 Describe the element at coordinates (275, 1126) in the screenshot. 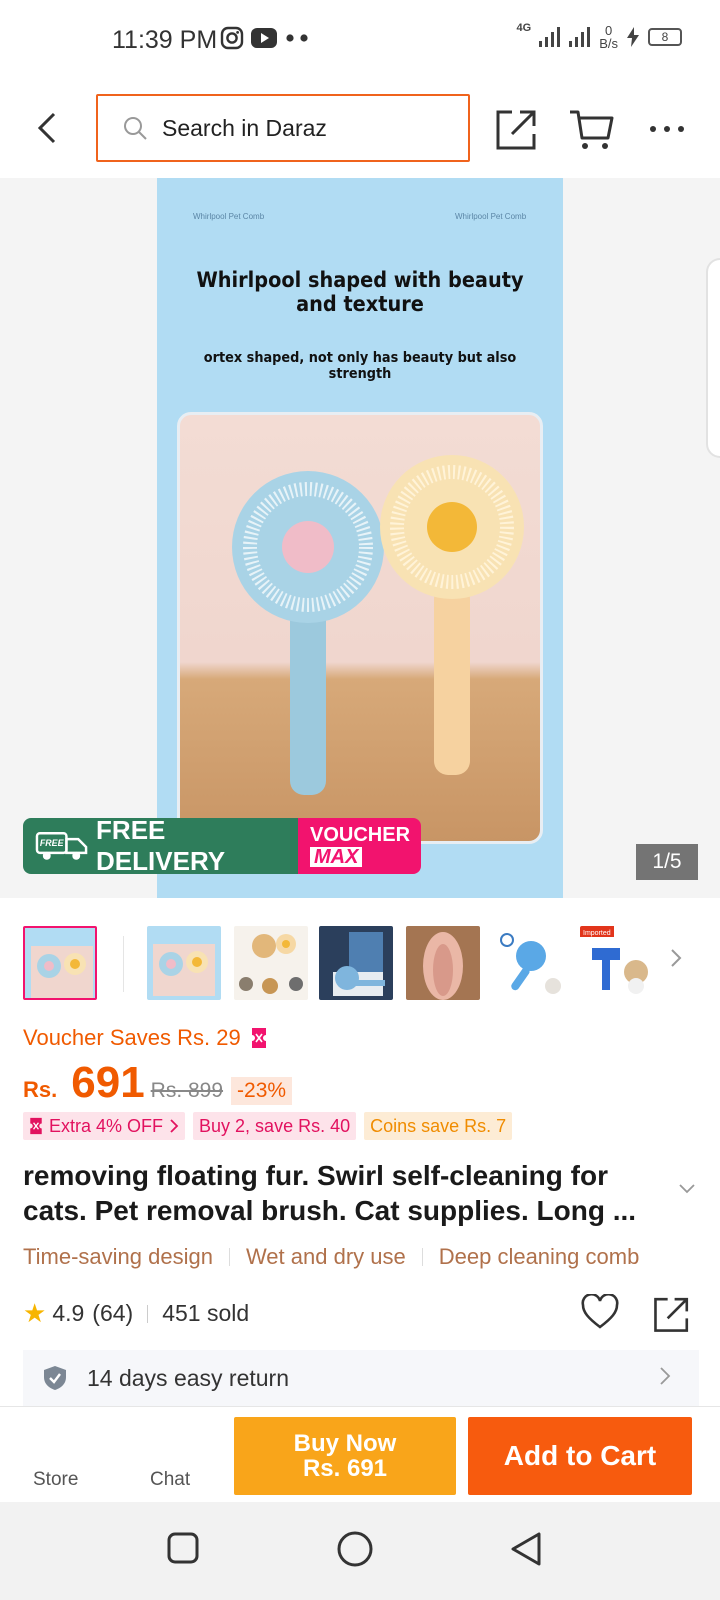

I see `bundle-chip: Buy 2, save Rs. 40` at that location.